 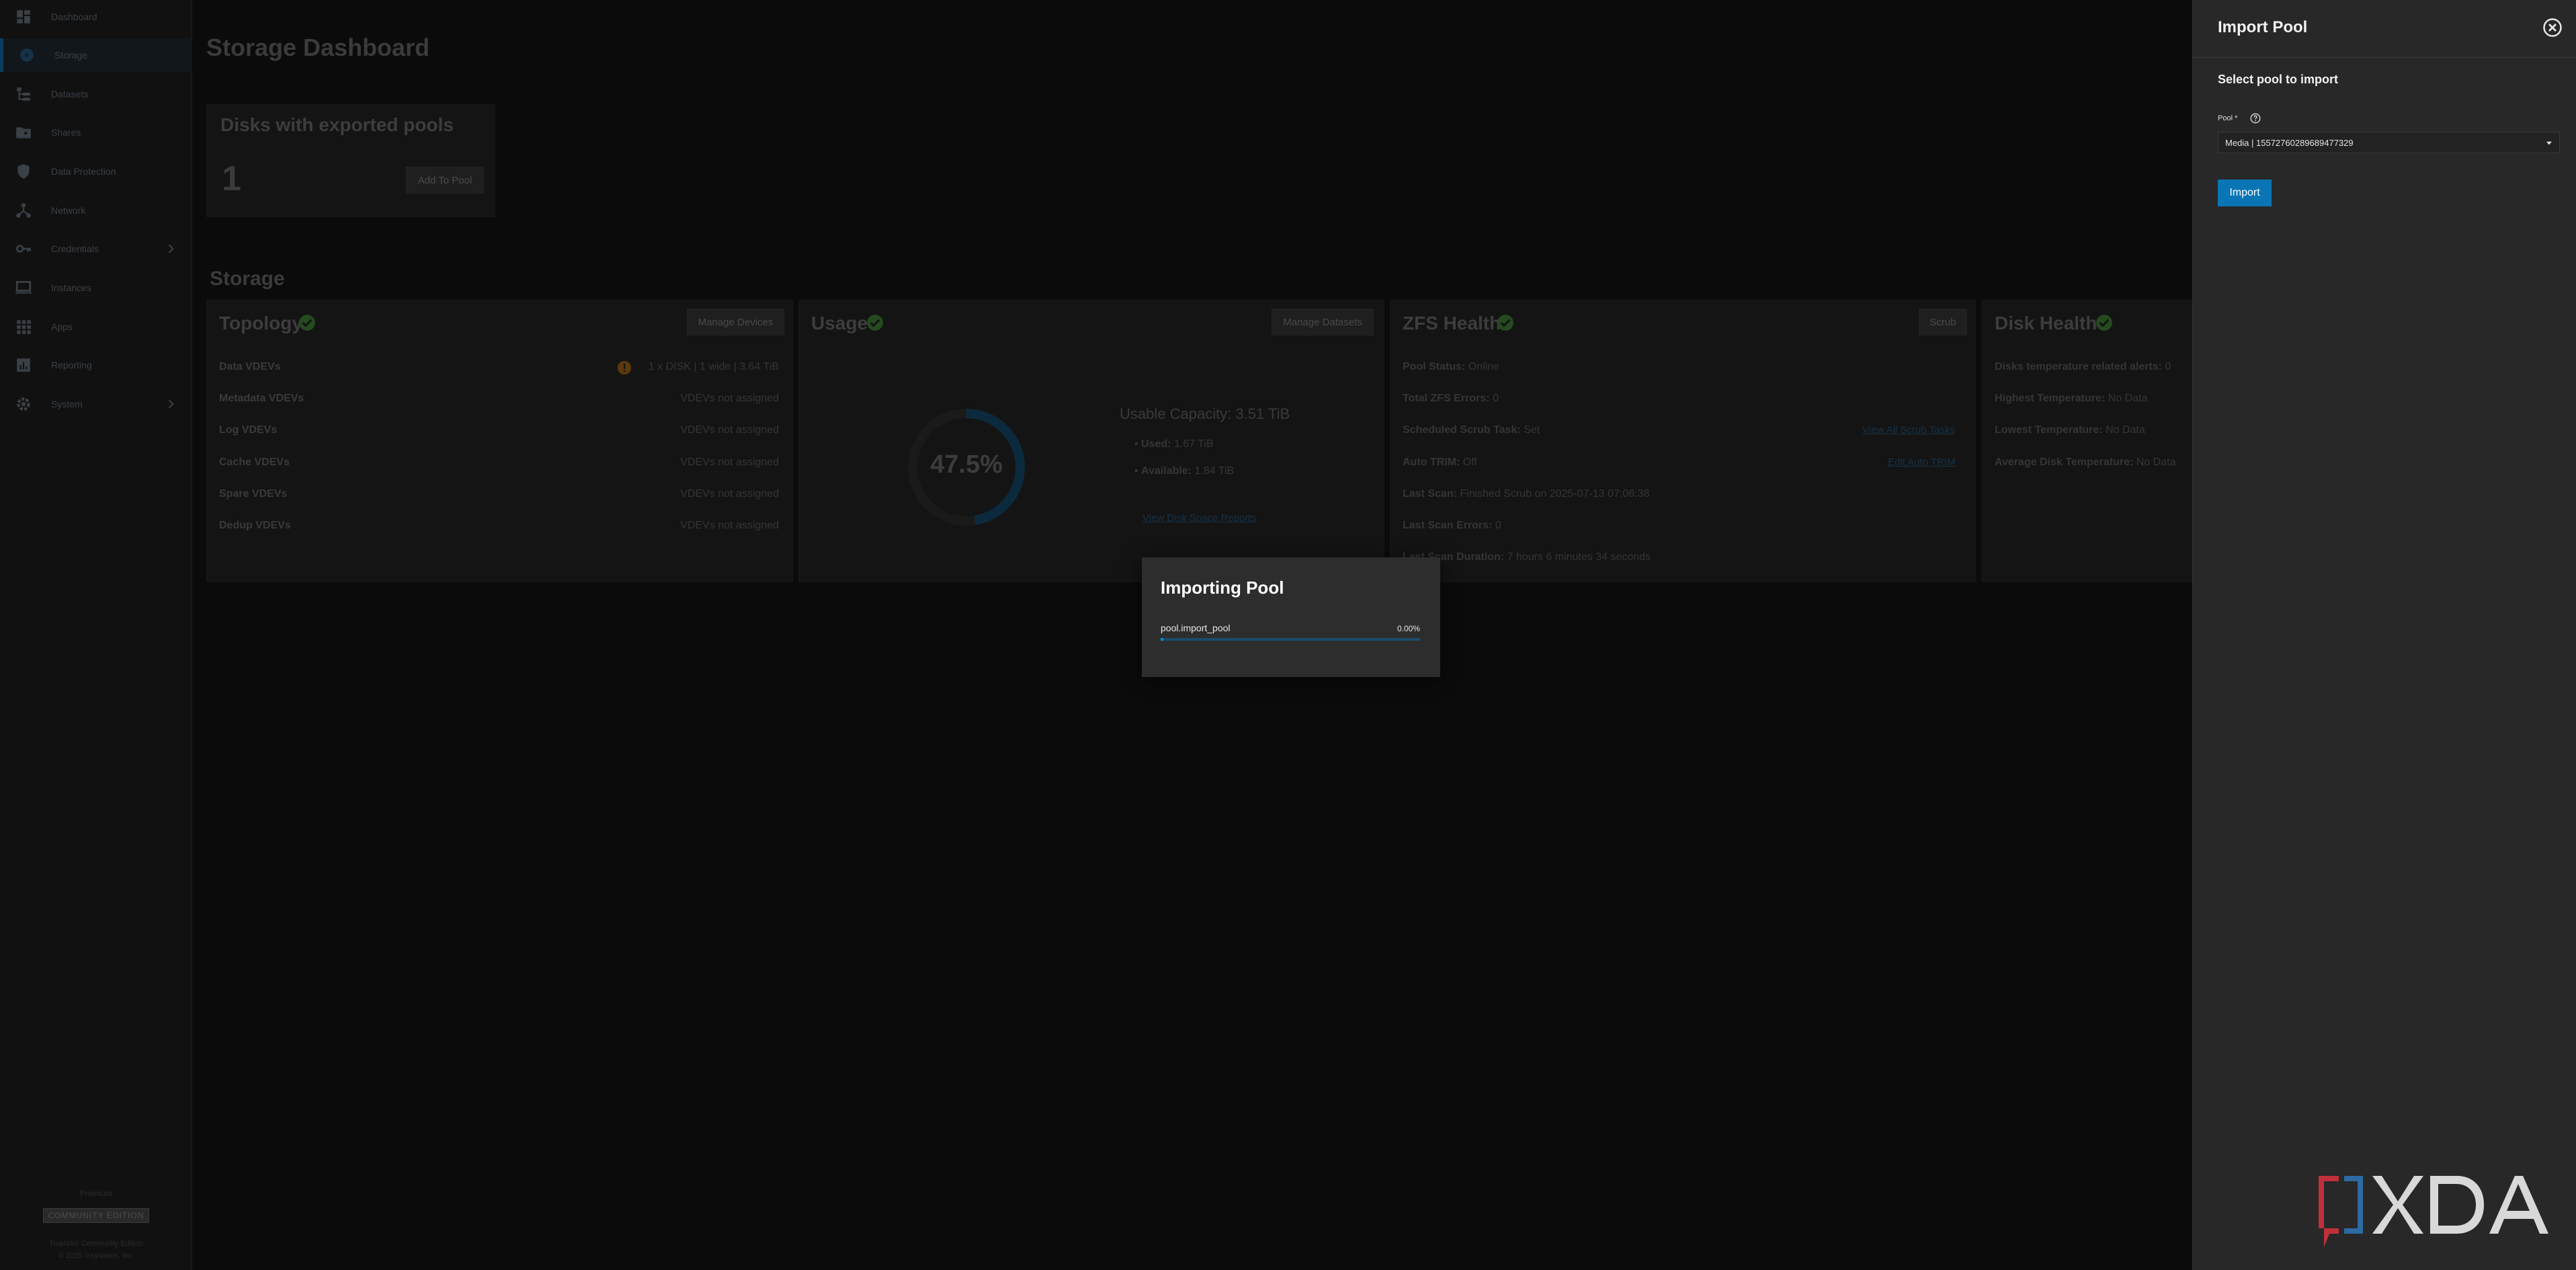 I want to click on disk-health-row: Average Disk Temperature: No Data, so click(x=2085, y=463).